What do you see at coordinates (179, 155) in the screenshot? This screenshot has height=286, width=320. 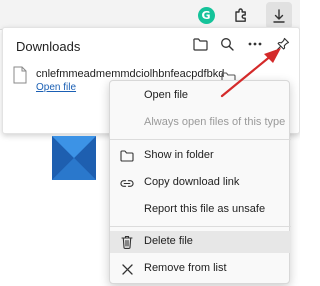 I see `menu-item-label: Show in folder` at bounding box center [179, 155].